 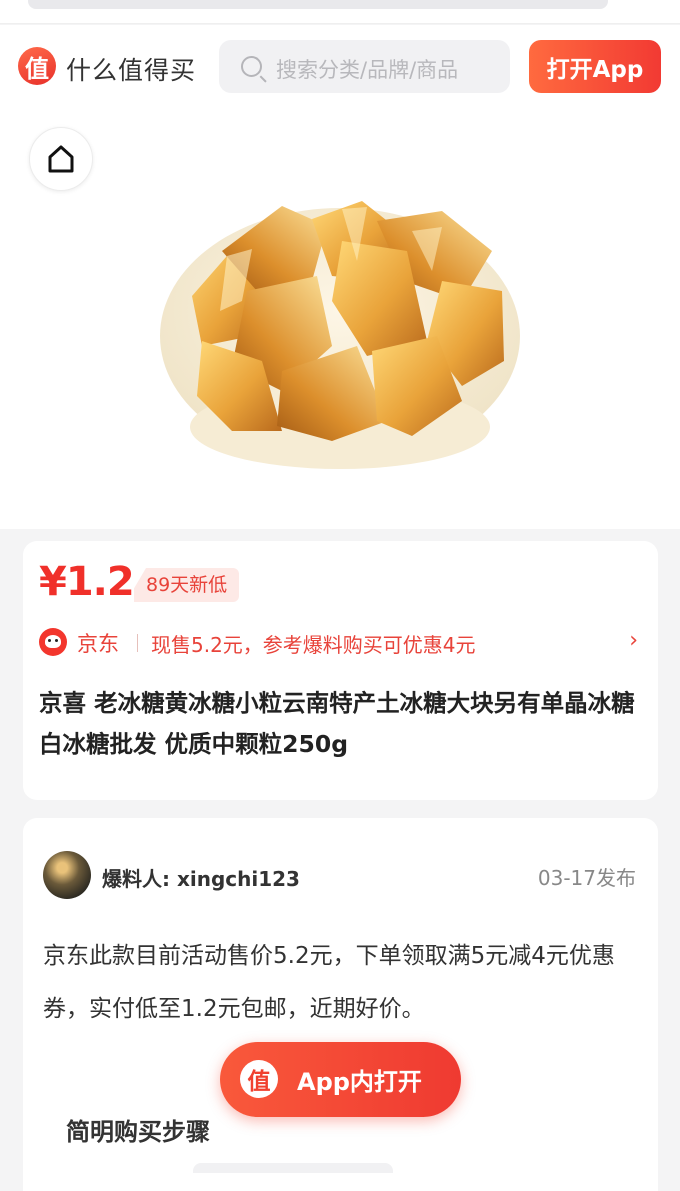 I want to click on open-in-app-button: 值 App内打开, so click(x=340, y=1079).